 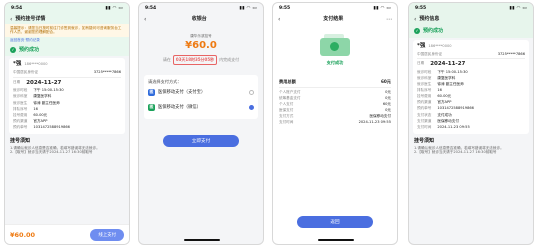 I want to click on detail-key: 支付渠道, so click(x=424, y=120).